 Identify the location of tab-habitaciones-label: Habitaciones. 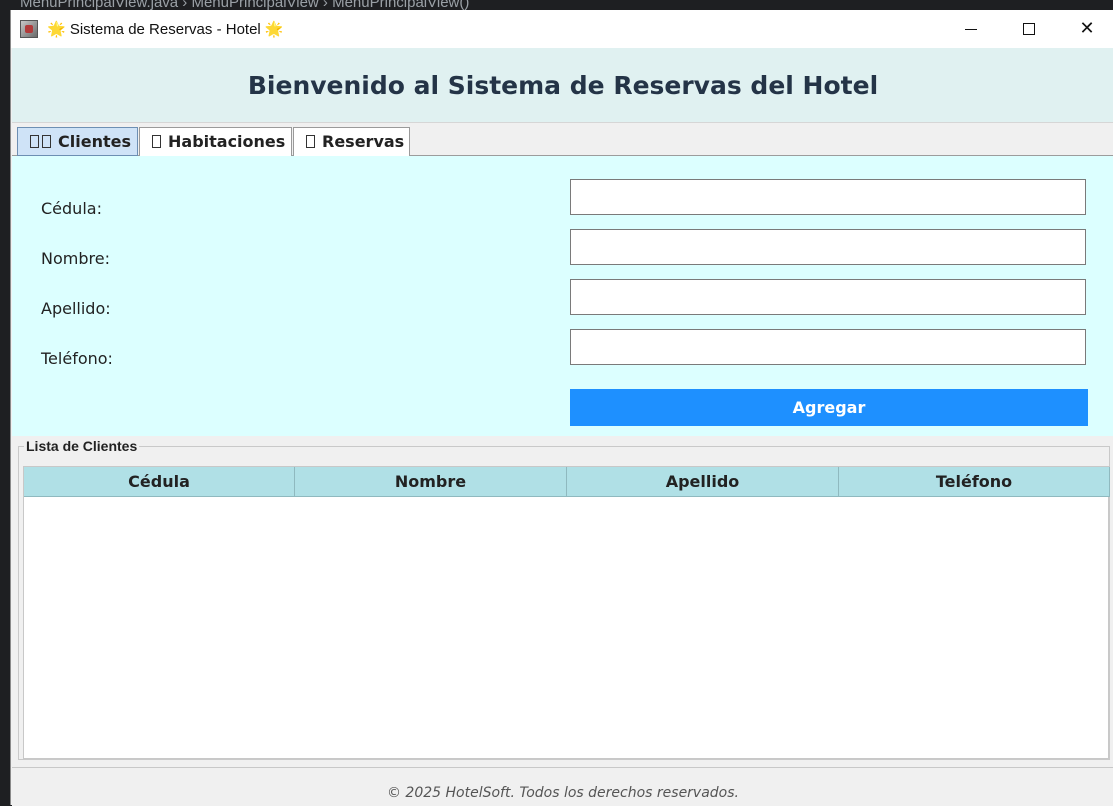
(227, 141).